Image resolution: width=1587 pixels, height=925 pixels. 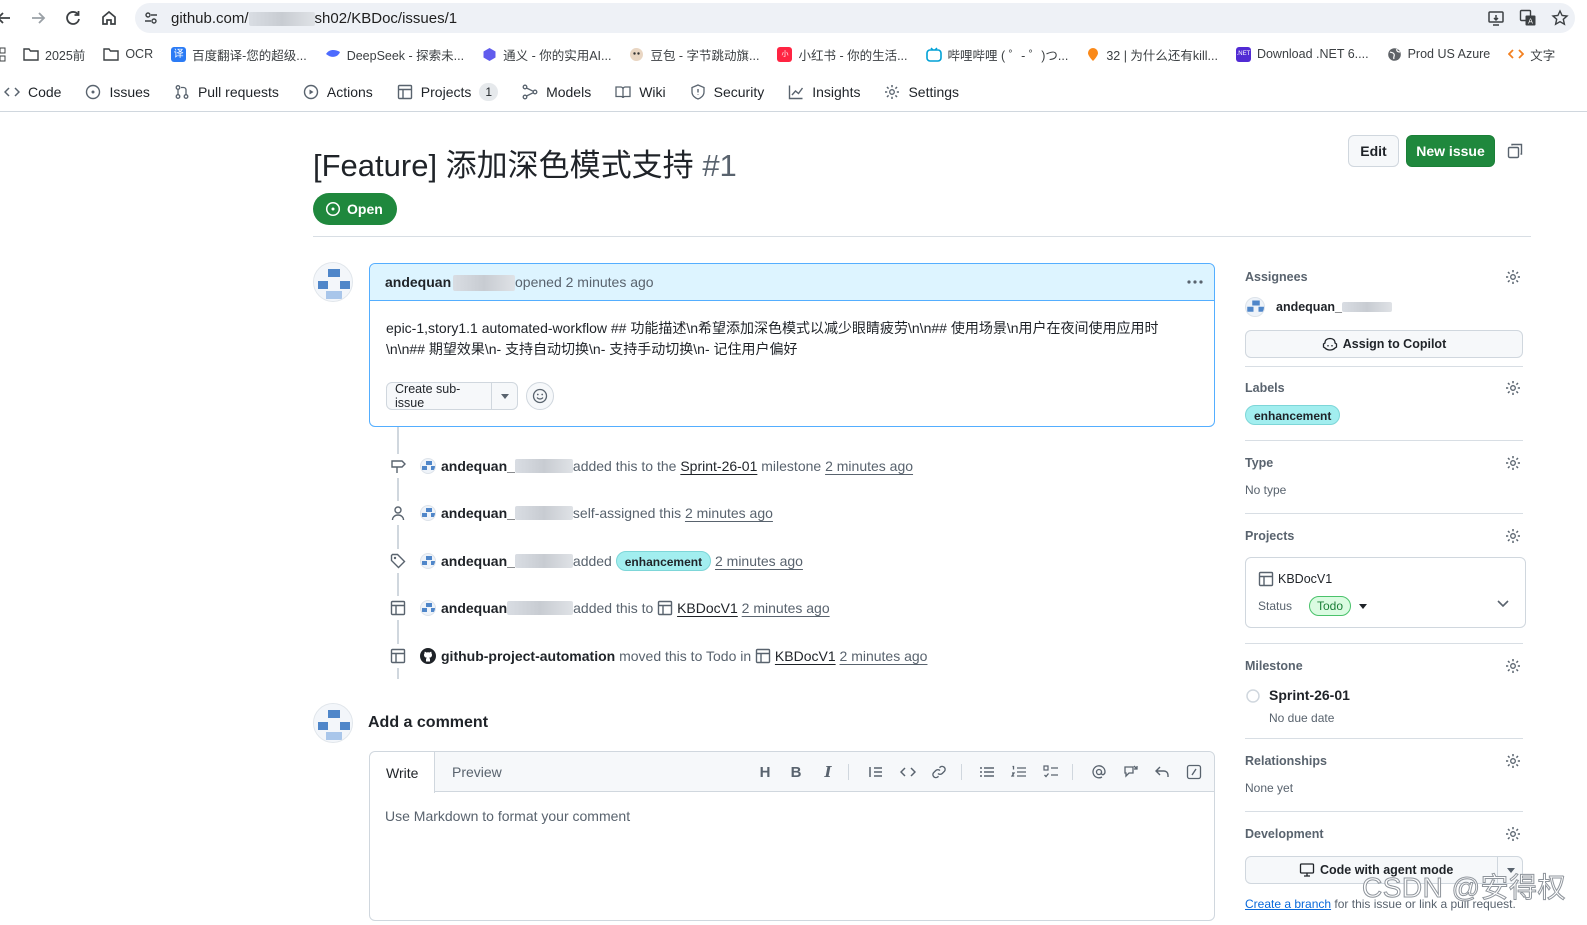 What do you see at coordinates (338, 92) in the screenshot?
I see `tab-actions: Actions` at bounding box center [338, 92].